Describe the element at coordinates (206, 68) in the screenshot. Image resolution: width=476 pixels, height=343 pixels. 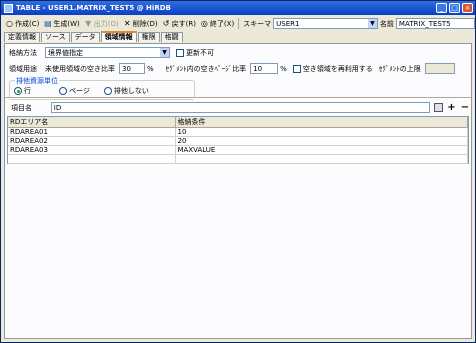
I see `segment-free-ratio-label: ｾｸﾞﾒﾝﾄ内の空きﾍﾟｰｼﾞ比率` at that location.